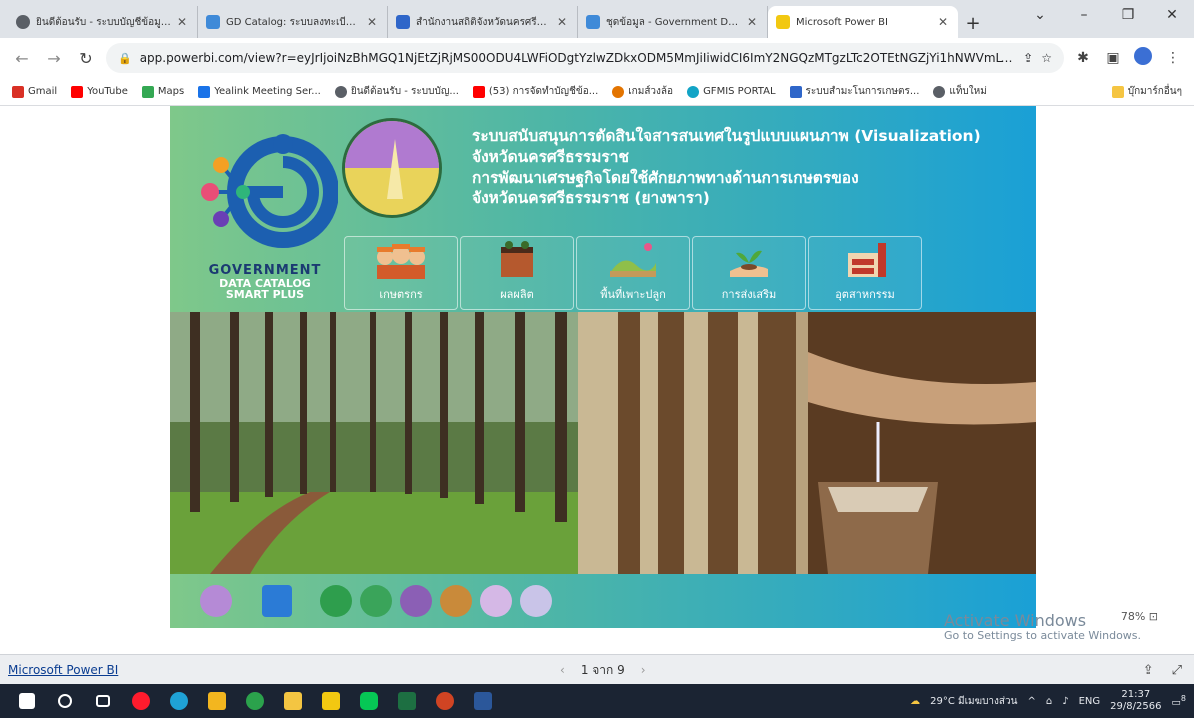 This screenshot has width=1194, height=718. What do you see at coordinates (483, 701) in the screenshot?
I see `word-icon` at bounding box center [483, 701].